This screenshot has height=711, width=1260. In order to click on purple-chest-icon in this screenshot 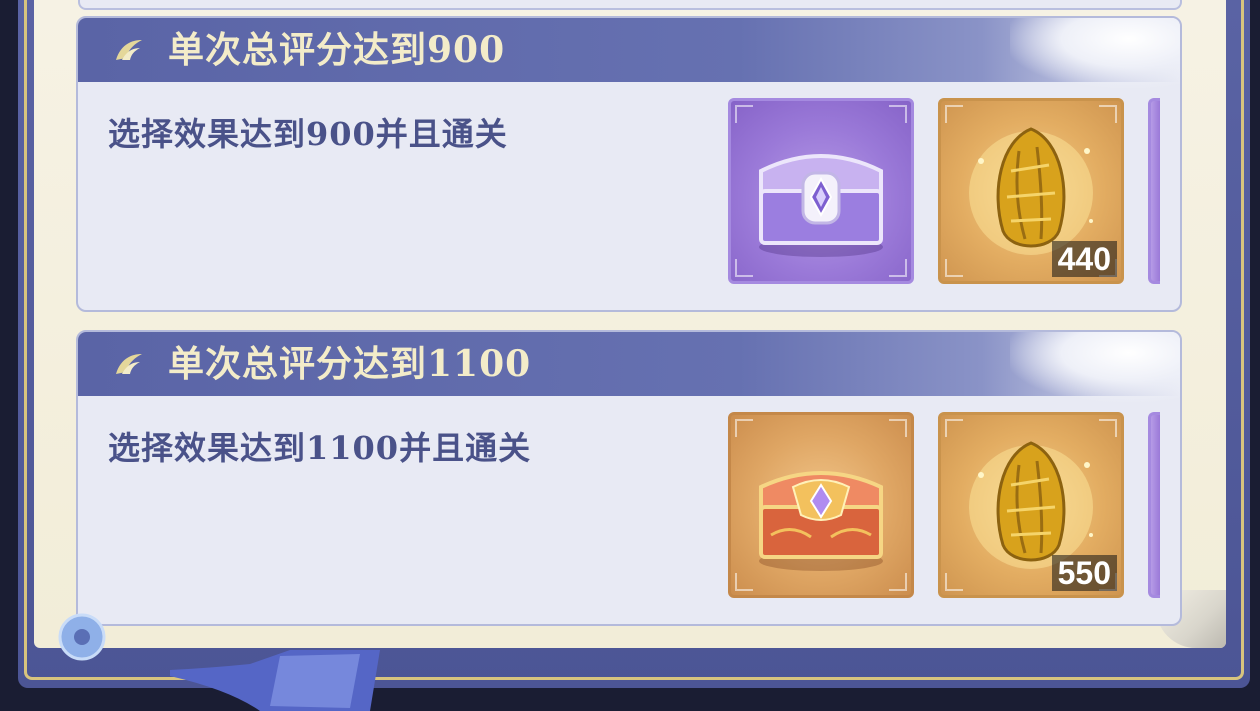, I will do `click(821, 205)`.